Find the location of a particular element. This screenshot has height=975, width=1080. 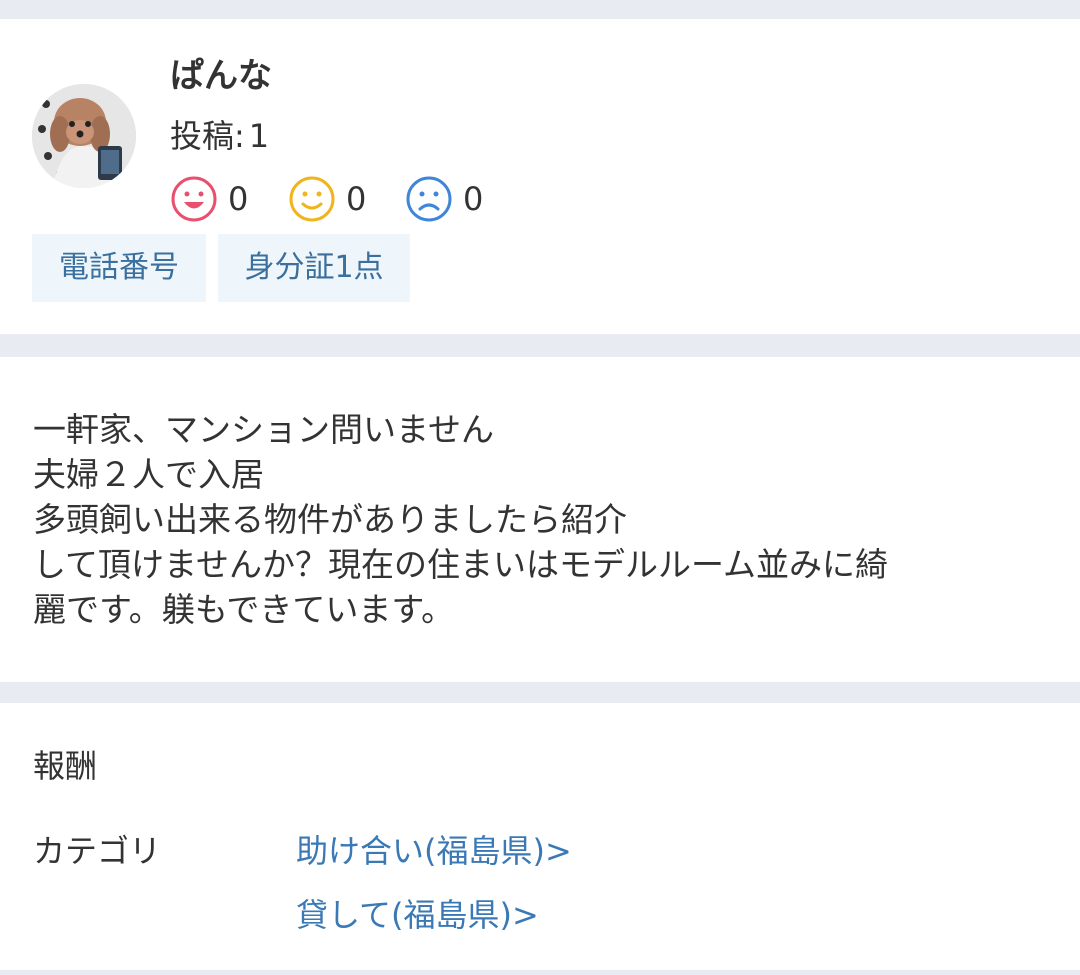

avatar is located at coordinates (84, 136).